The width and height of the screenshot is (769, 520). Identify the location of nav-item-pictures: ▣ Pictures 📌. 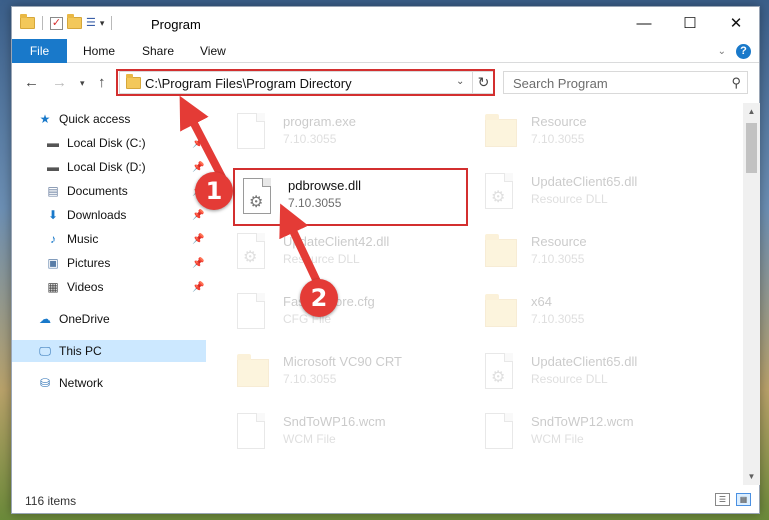
(109, 263).